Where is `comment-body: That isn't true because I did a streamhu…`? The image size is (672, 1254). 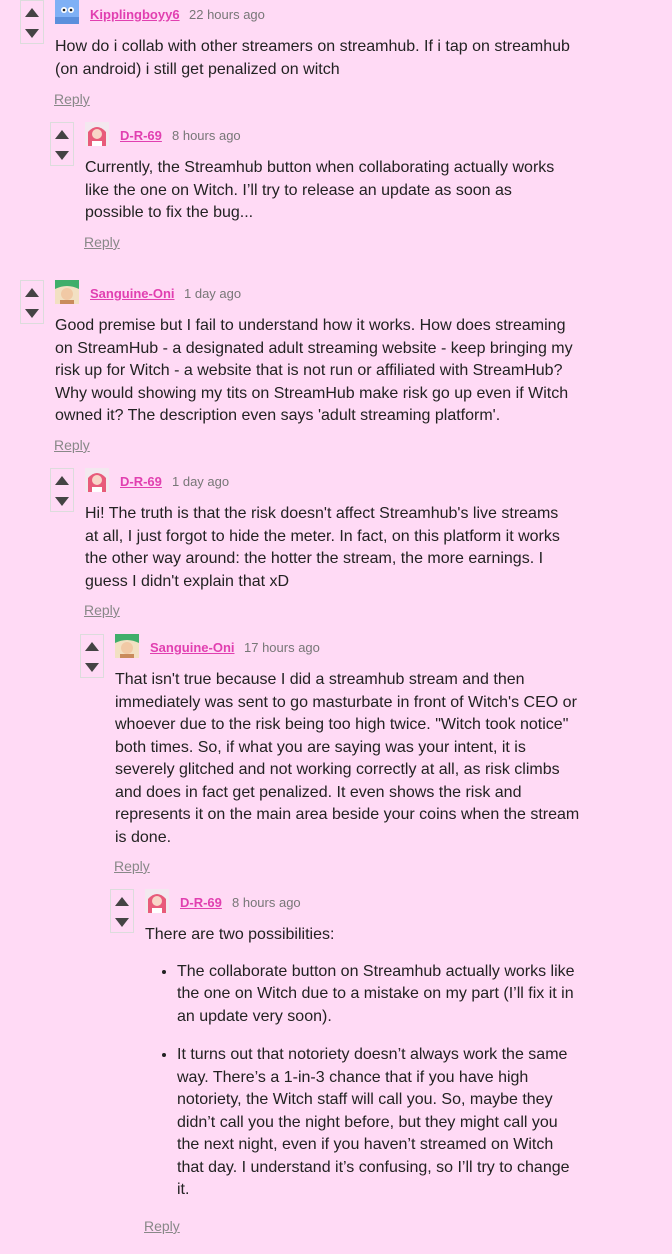
comment-body: That isn't true because I did a streamhu… is located at coordinates (350, 759).